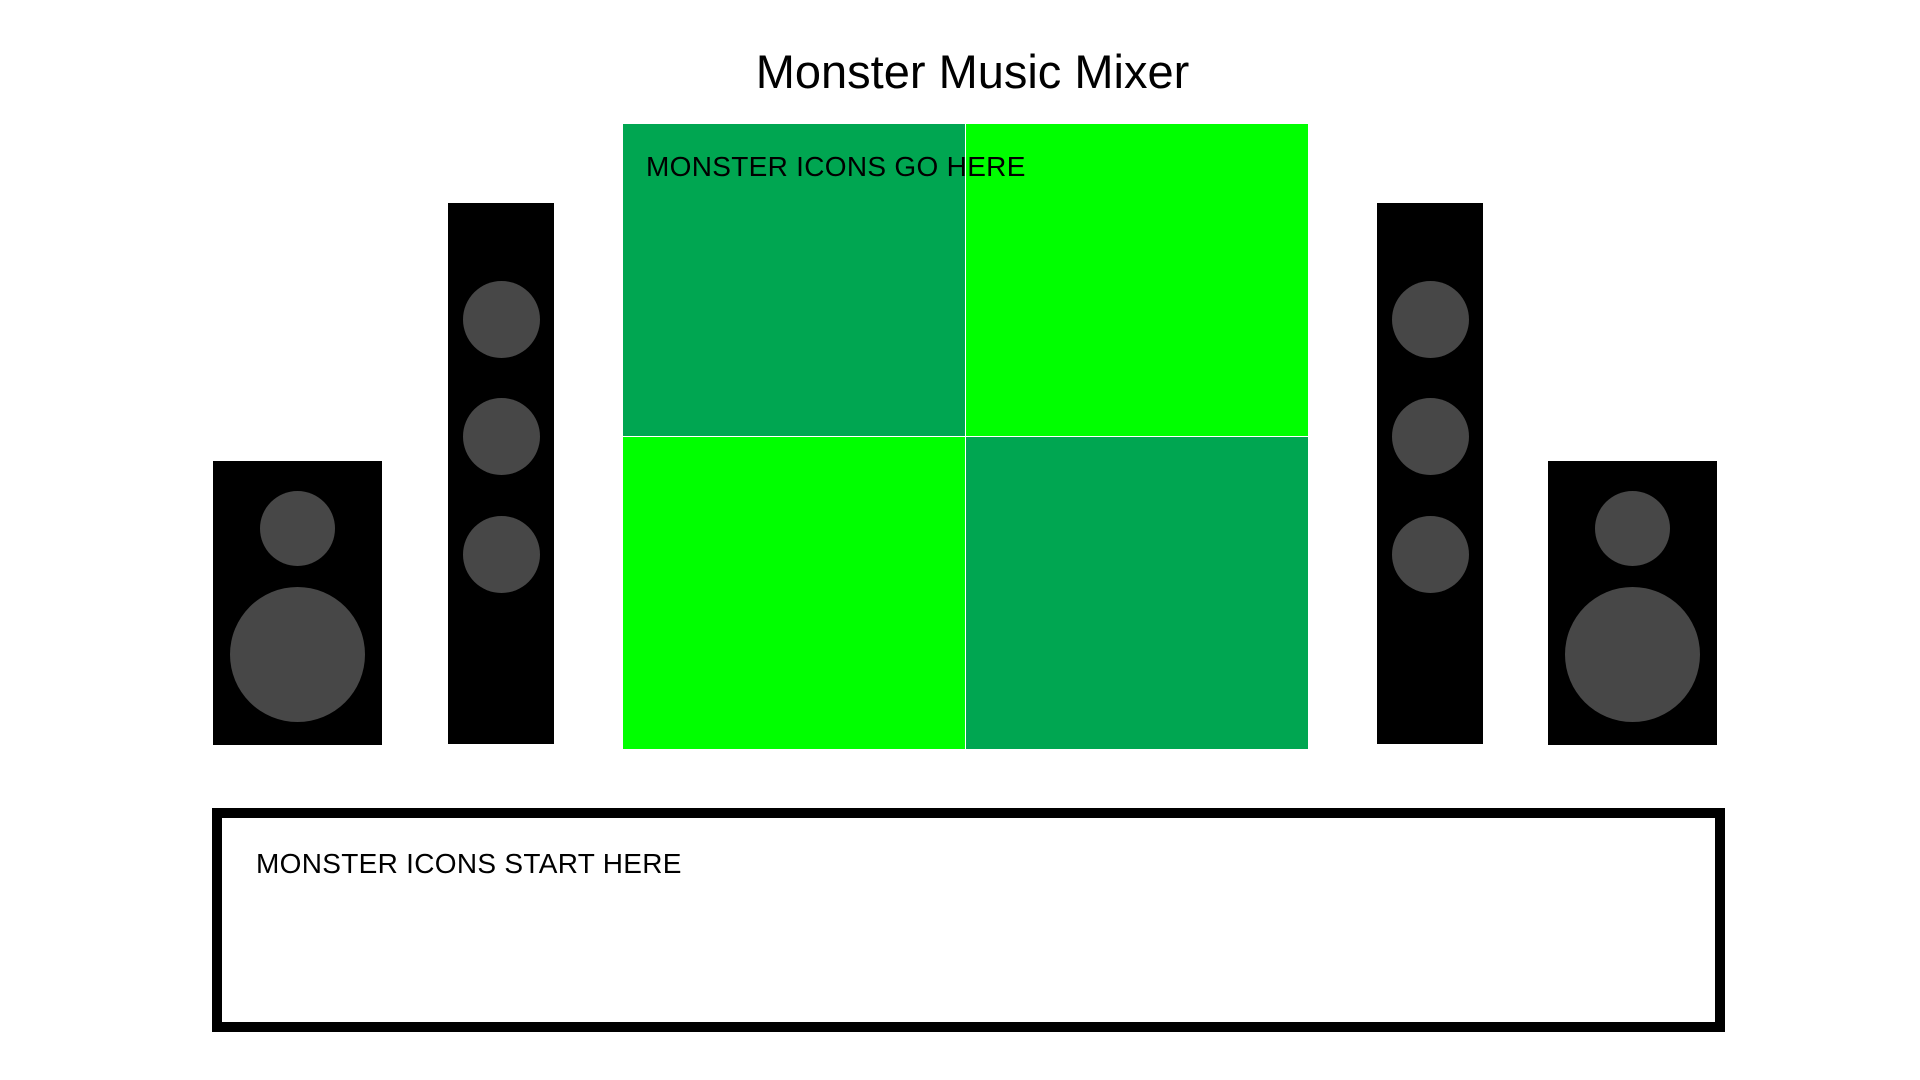 This screenshot has height=1080, width=1920. I want to click on speaker-right-small, so click(1632, 603).